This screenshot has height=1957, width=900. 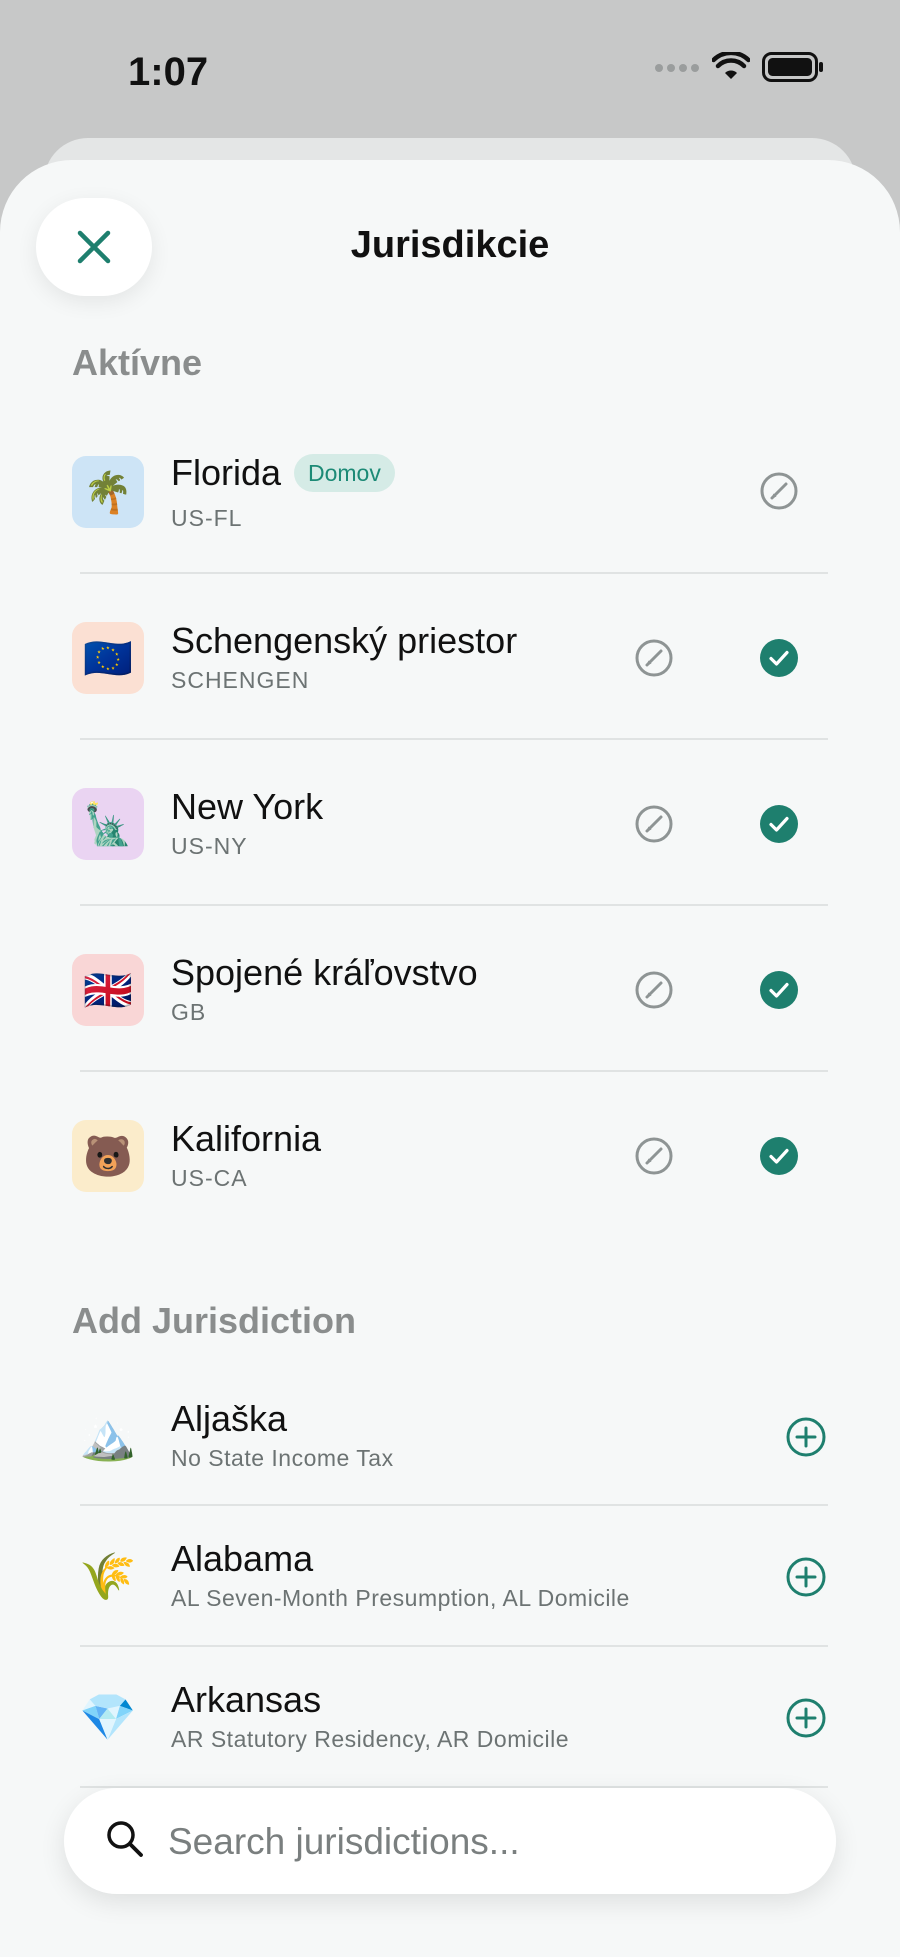 What do you see at coordinates (370, 1739) in the screenshot?
I see `jurisdiction-description: AR Statutory Residency, AR Domicile` at bounding box center [370, 1739].